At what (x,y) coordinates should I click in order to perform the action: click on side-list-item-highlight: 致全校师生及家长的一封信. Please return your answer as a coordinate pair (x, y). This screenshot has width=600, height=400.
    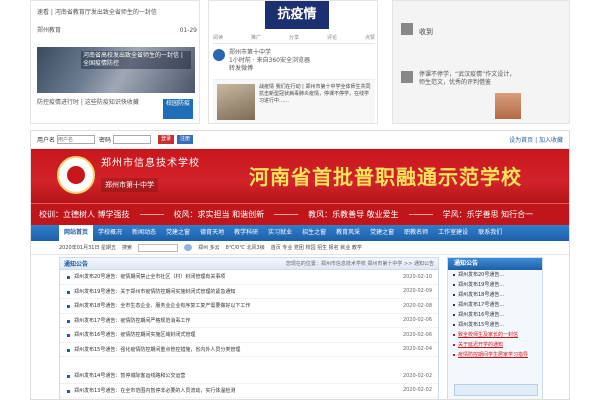
    Looking at the image, I should click on (495, 335).